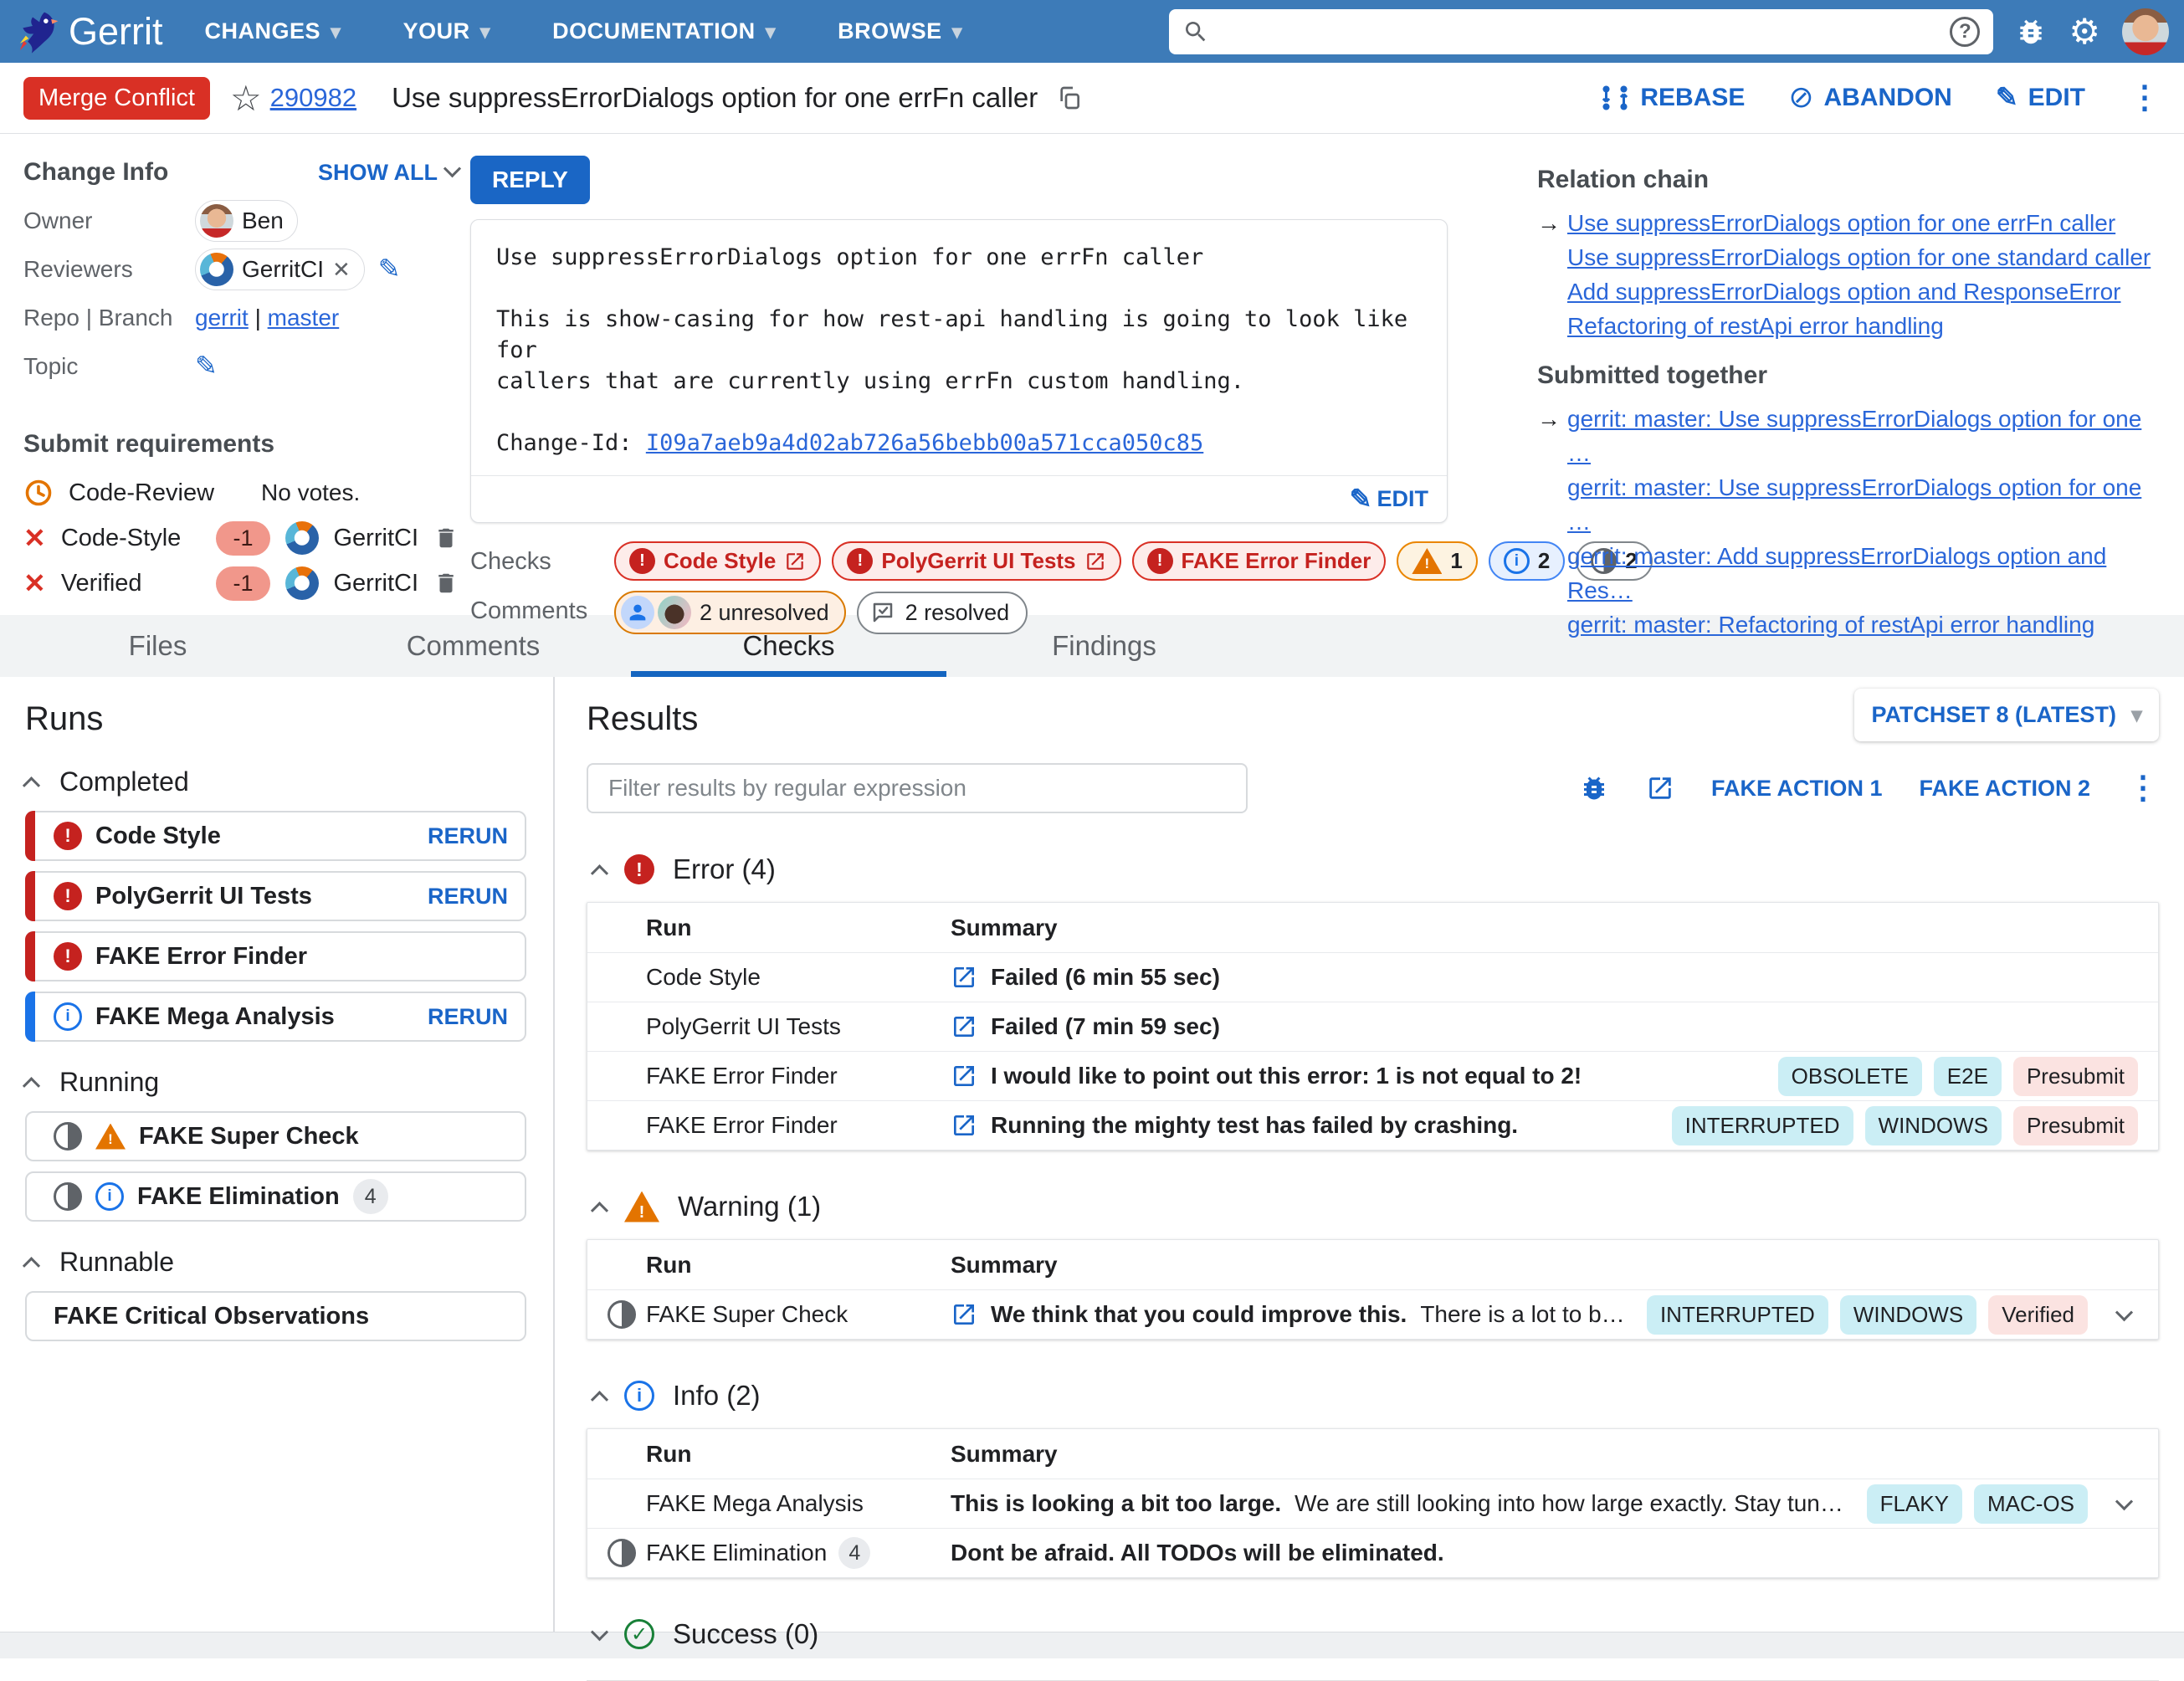  I want to click on running-section-header: Running, so click(287, 1082).